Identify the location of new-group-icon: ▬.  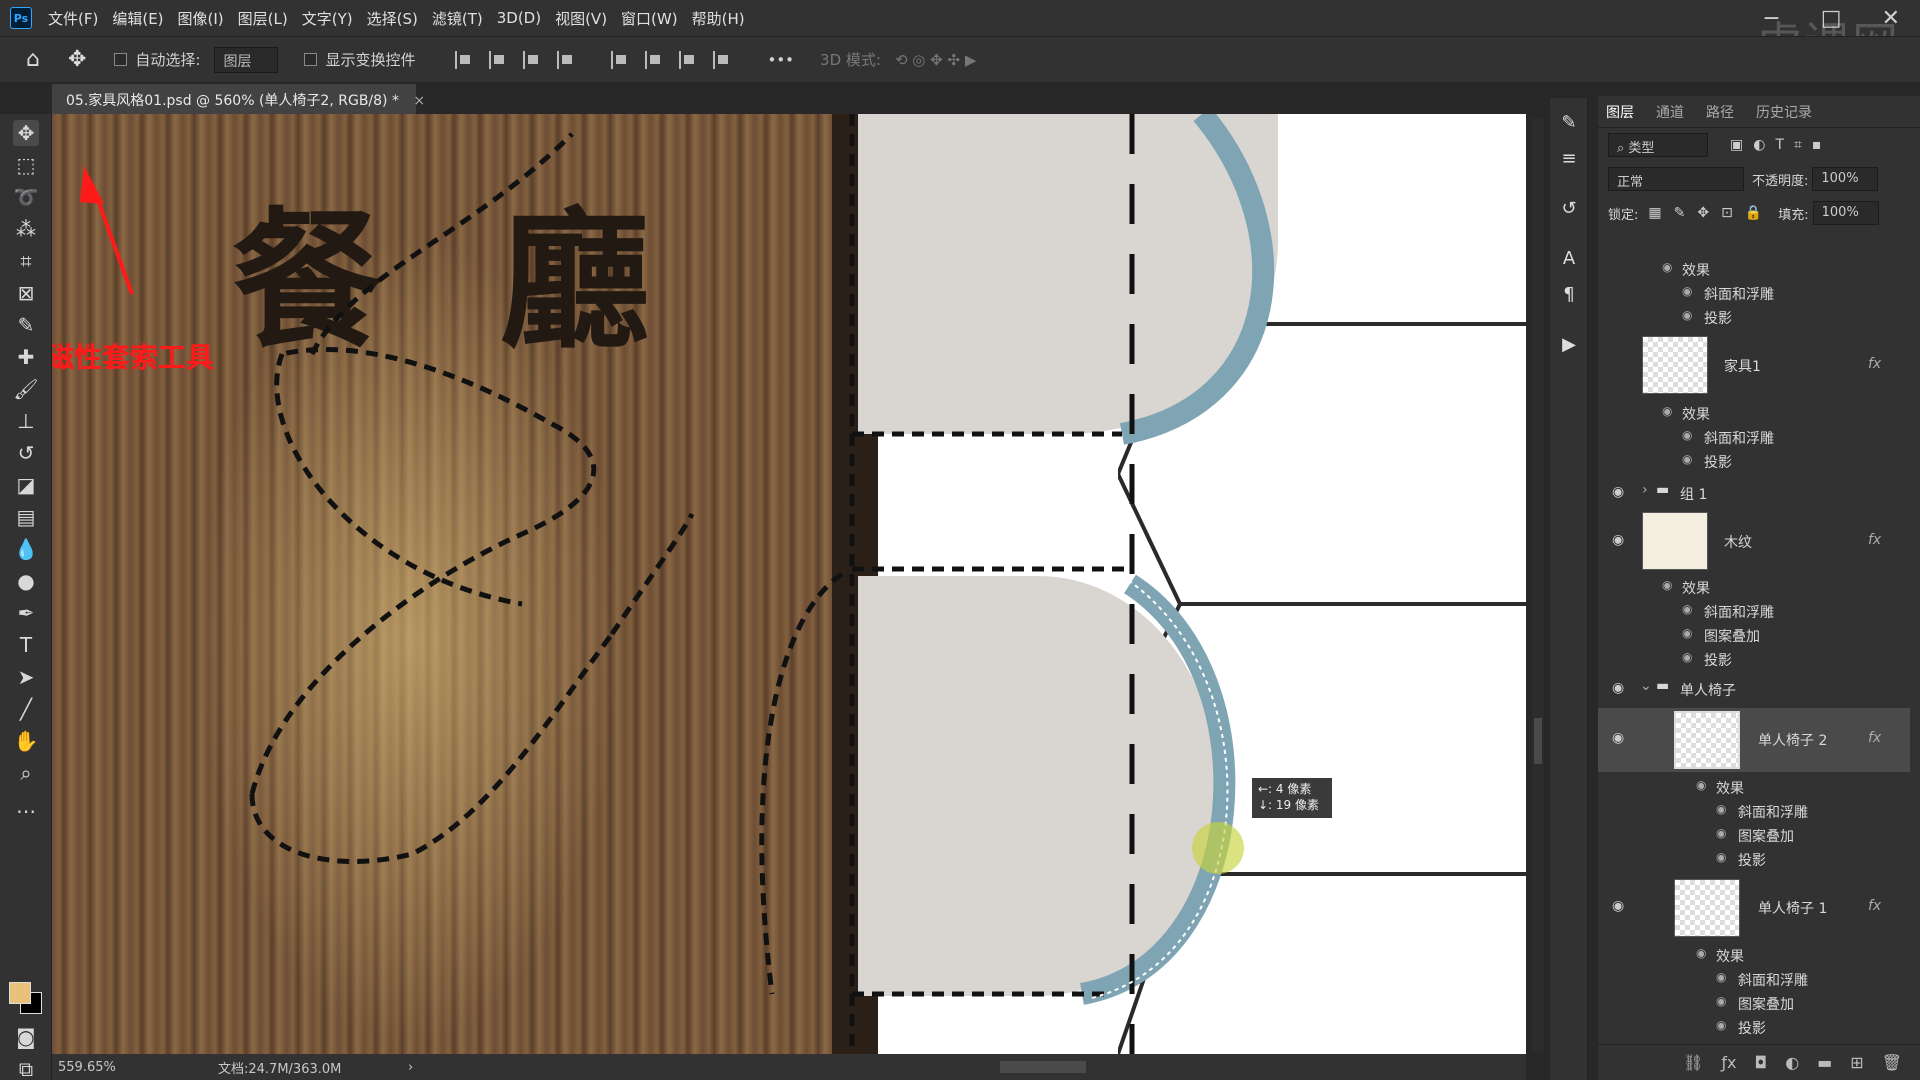
(1824, 1062).